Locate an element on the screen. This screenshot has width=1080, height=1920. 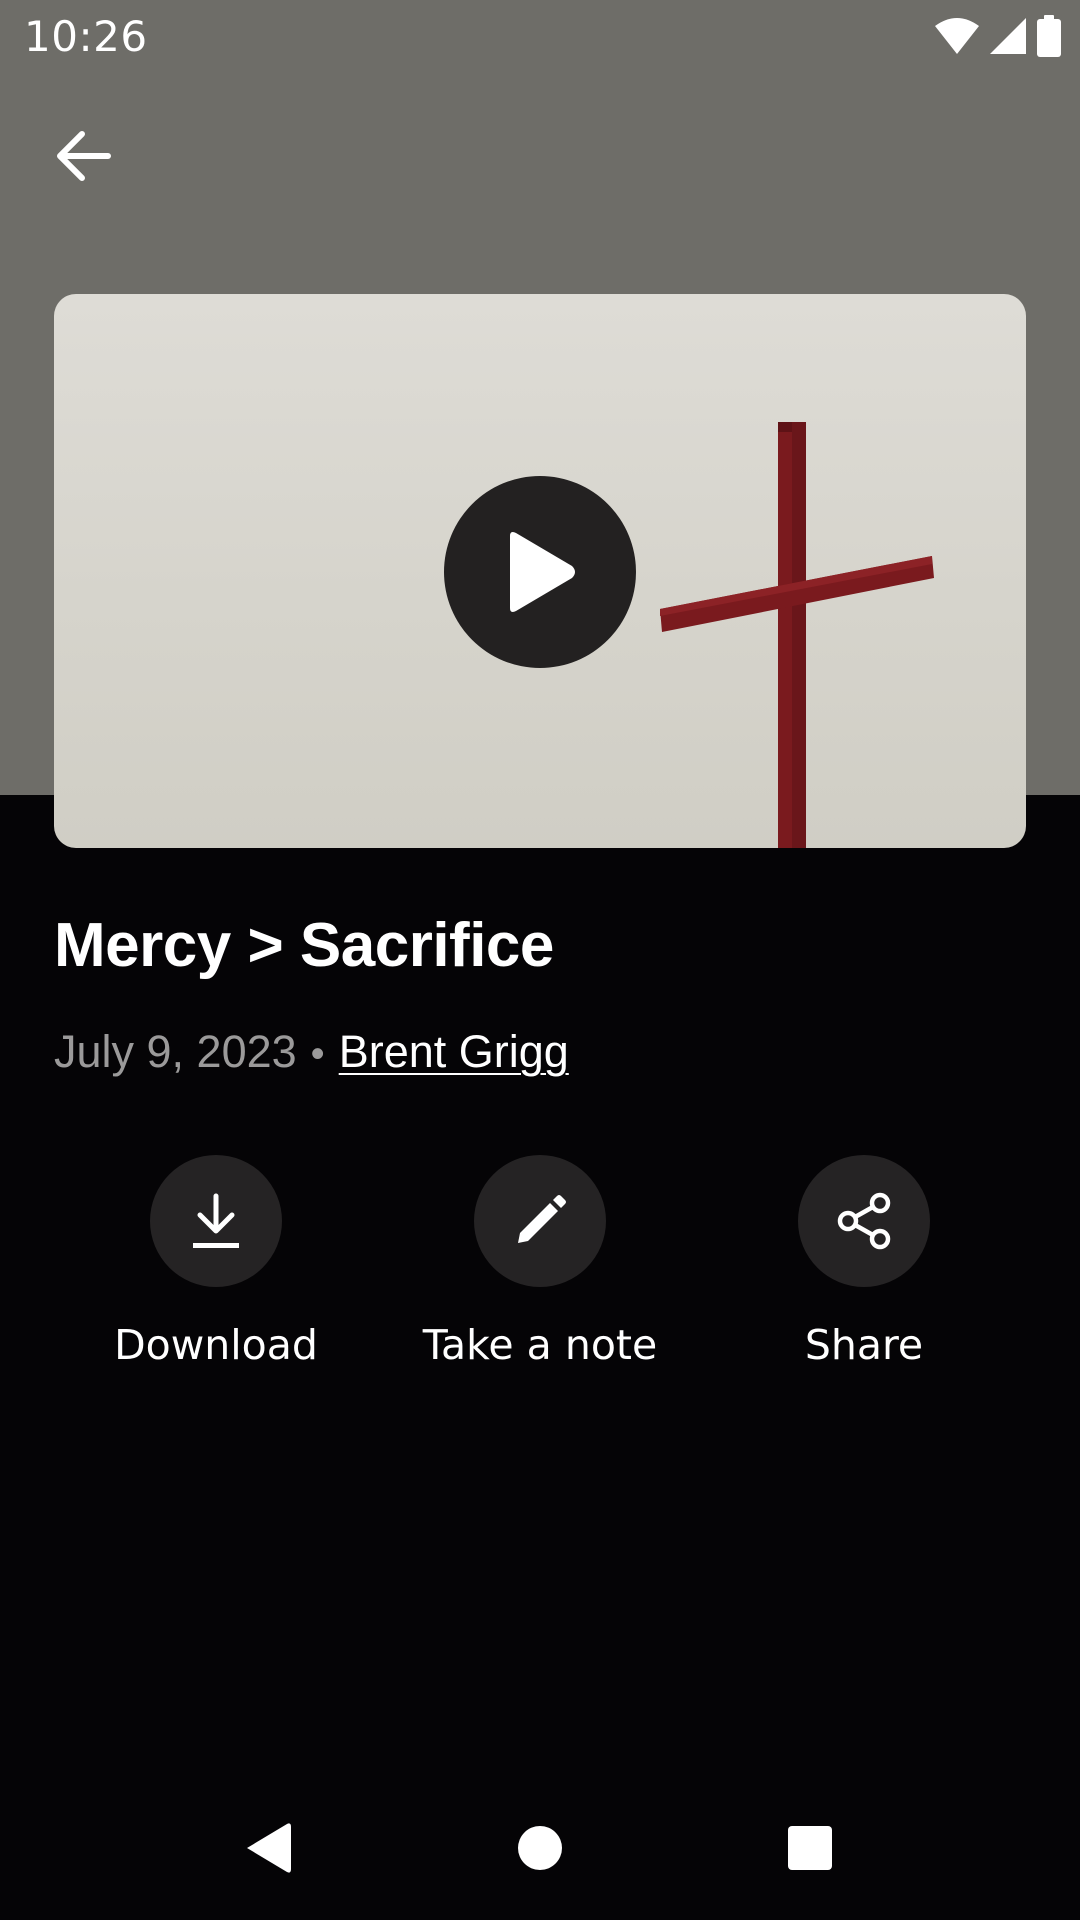
status-icons is located at coordinates (998, 36).